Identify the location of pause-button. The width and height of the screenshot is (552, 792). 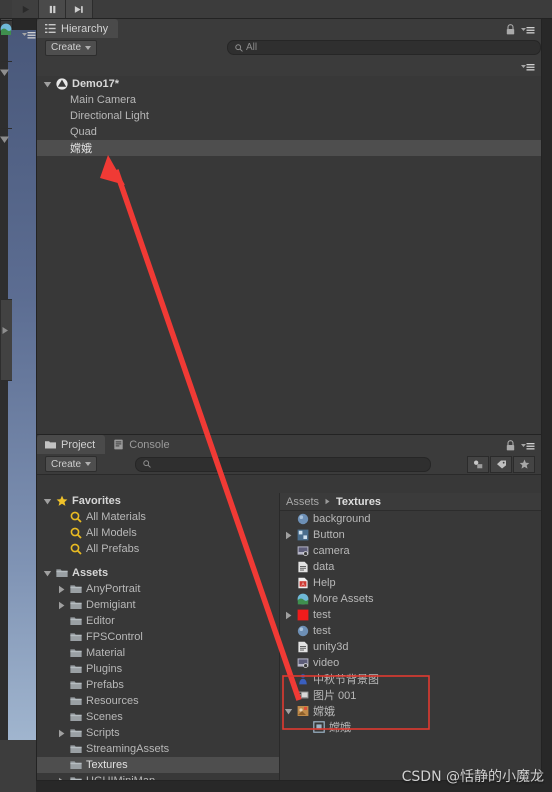
(52, 9).